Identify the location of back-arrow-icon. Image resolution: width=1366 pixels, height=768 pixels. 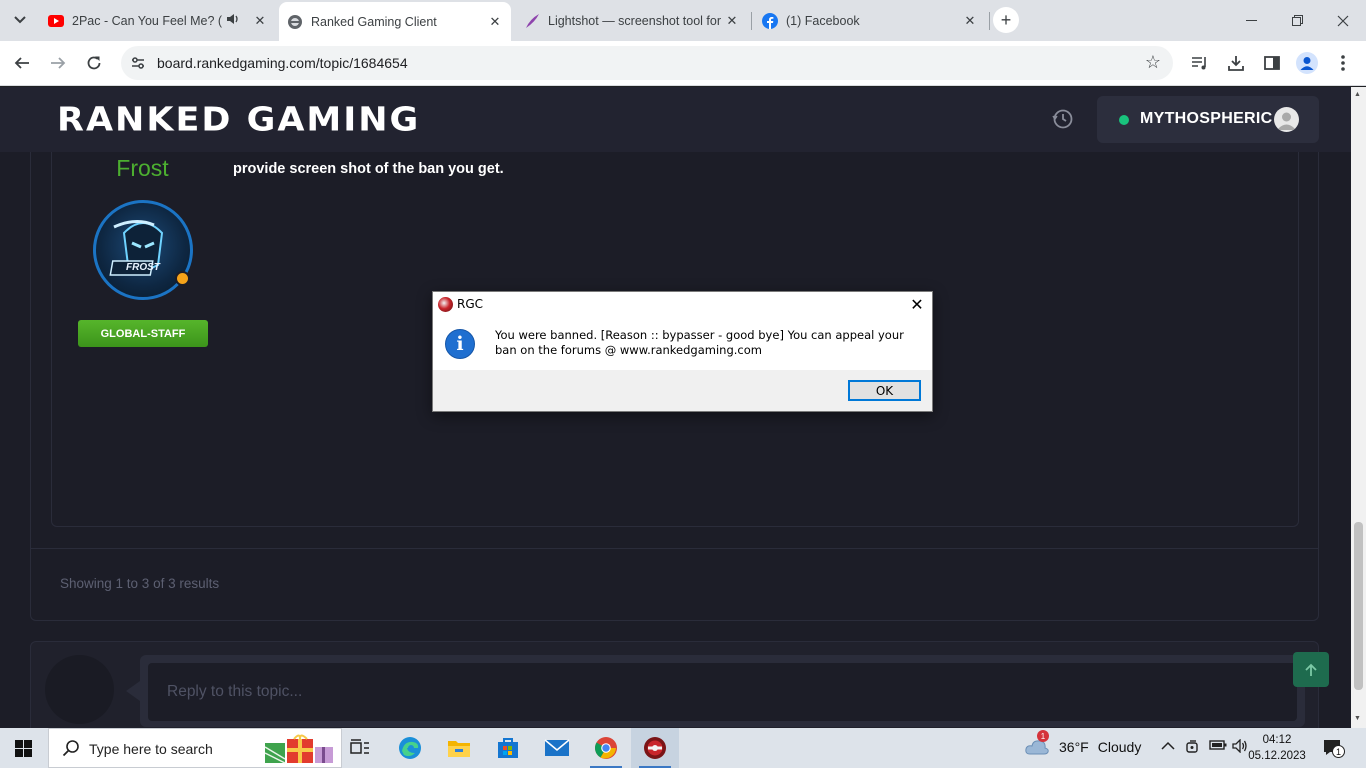
(22, 63).